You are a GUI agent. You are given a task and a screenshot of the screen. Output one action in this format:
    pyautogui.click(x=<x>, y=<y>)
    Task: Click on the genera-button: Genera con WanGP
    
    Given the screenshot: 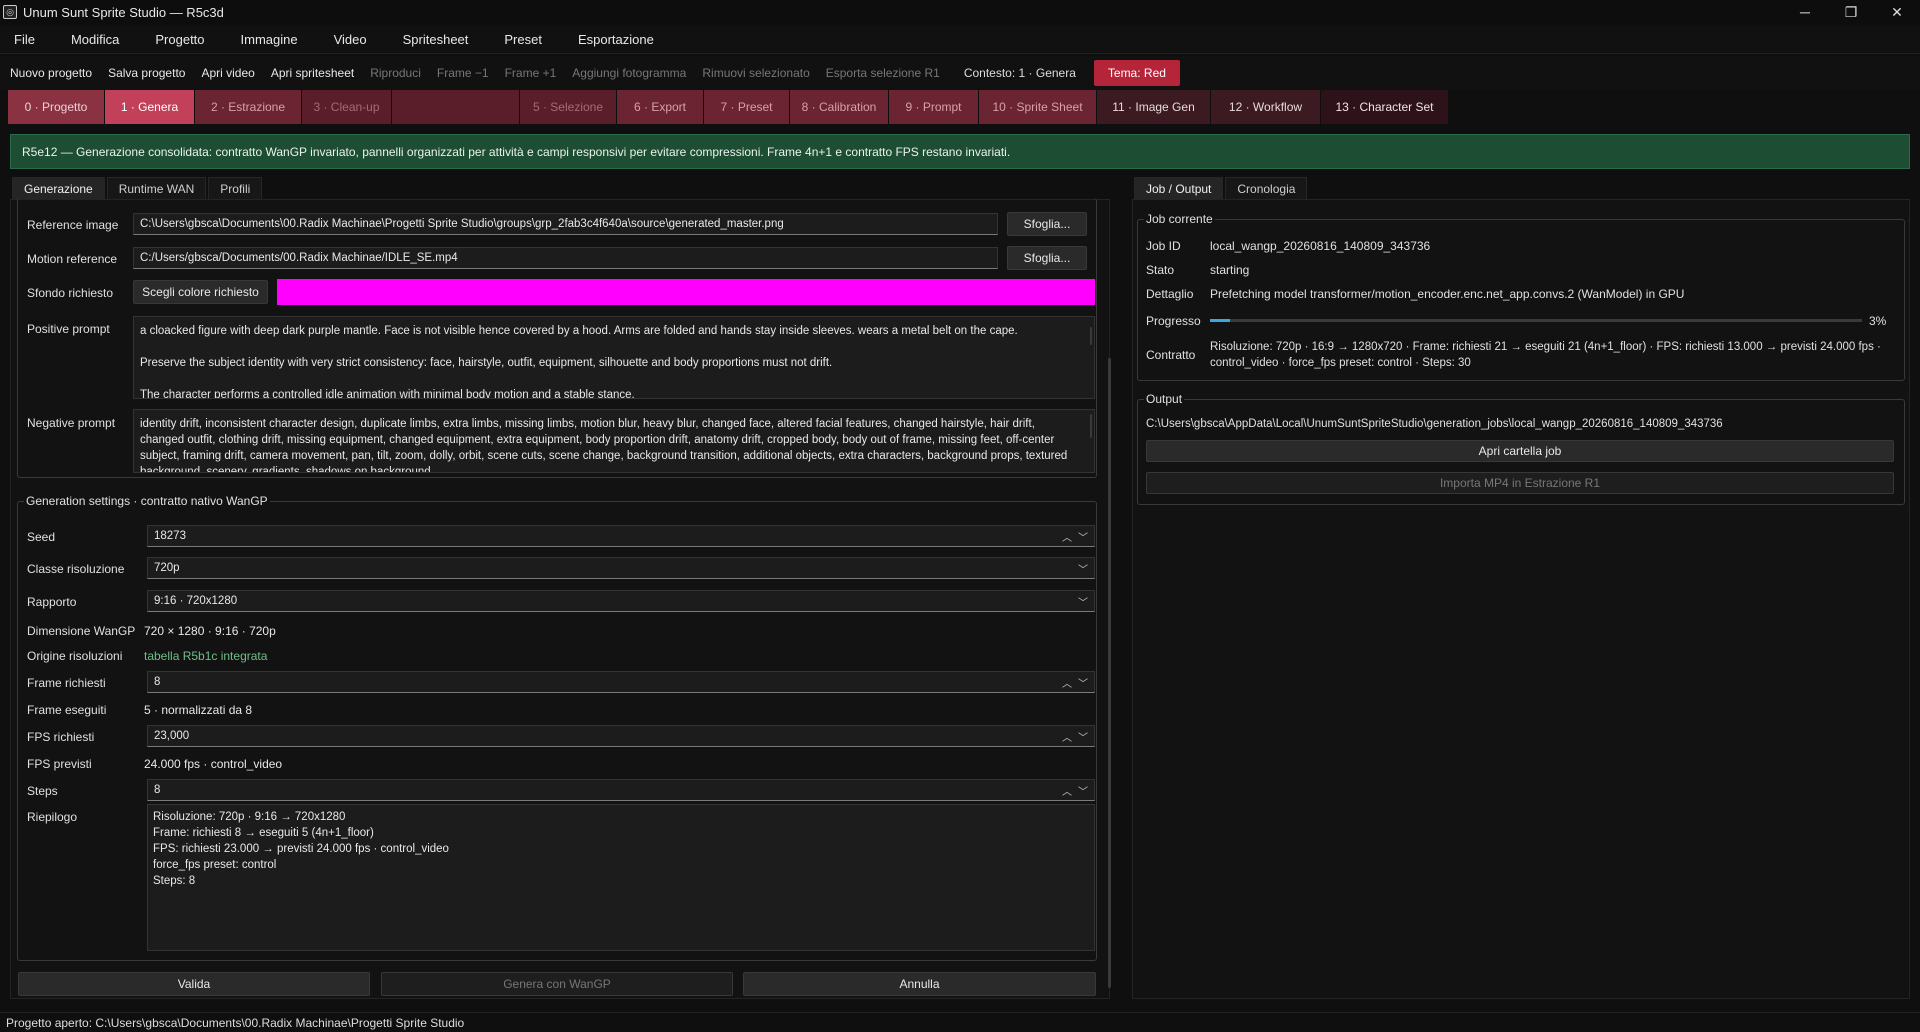 What is the action you would take?
    pyautogui.click(x=557, y=984)
    